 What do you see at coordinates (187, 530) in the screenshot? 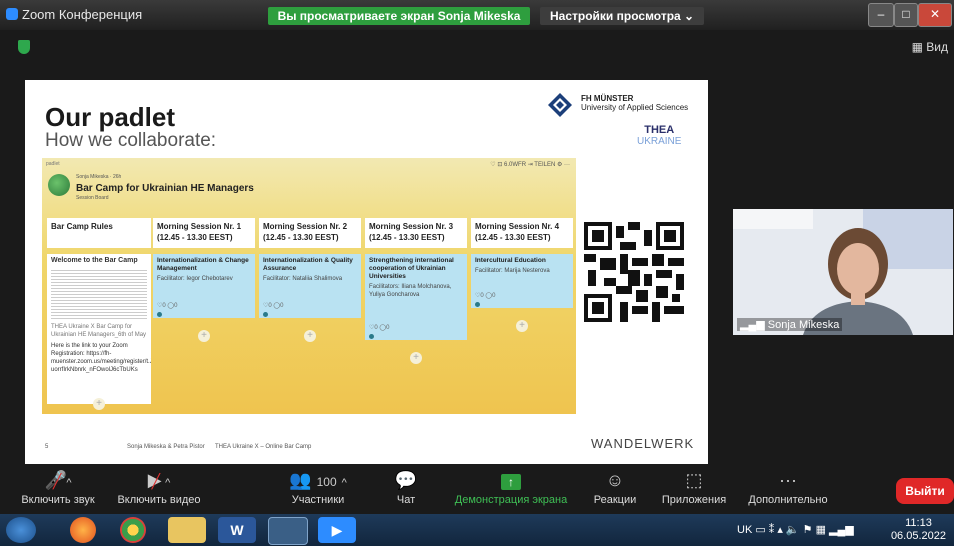
I see `folder-icon` at bounding box center [187, 530].